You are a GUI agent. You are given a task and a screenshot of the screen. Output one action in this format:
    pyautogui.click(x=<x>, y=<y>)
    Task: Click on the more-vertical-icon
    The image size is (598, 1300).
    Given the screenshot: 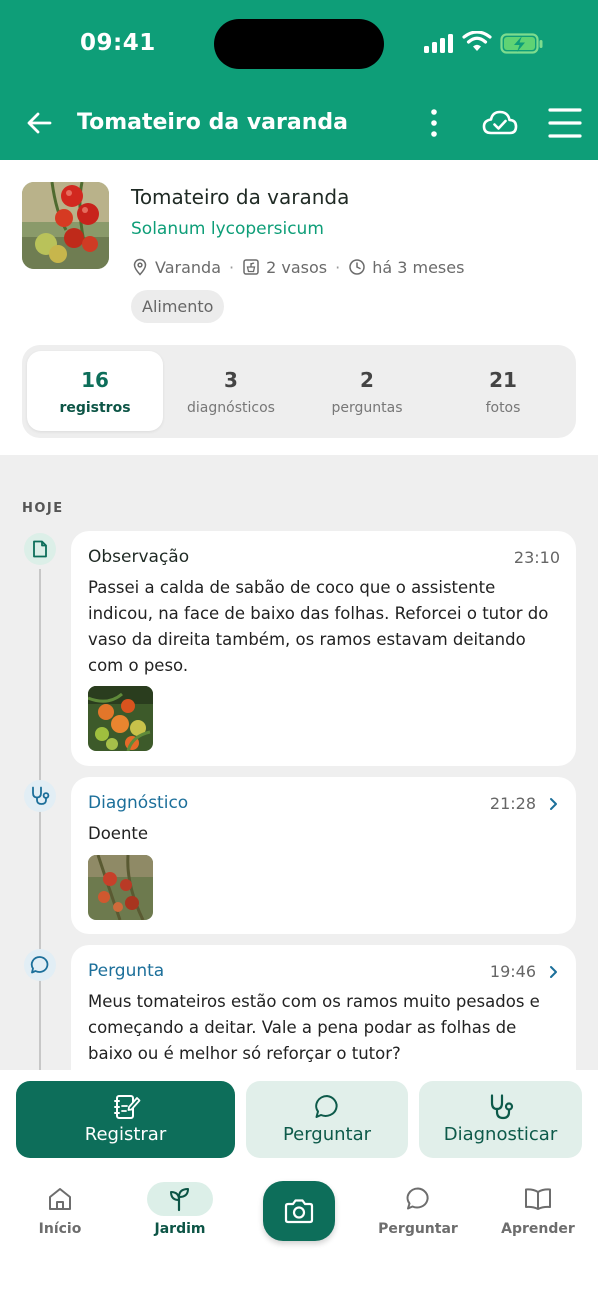 What is the action you would take?
    pyautogui.click(x=434, y=123)
    